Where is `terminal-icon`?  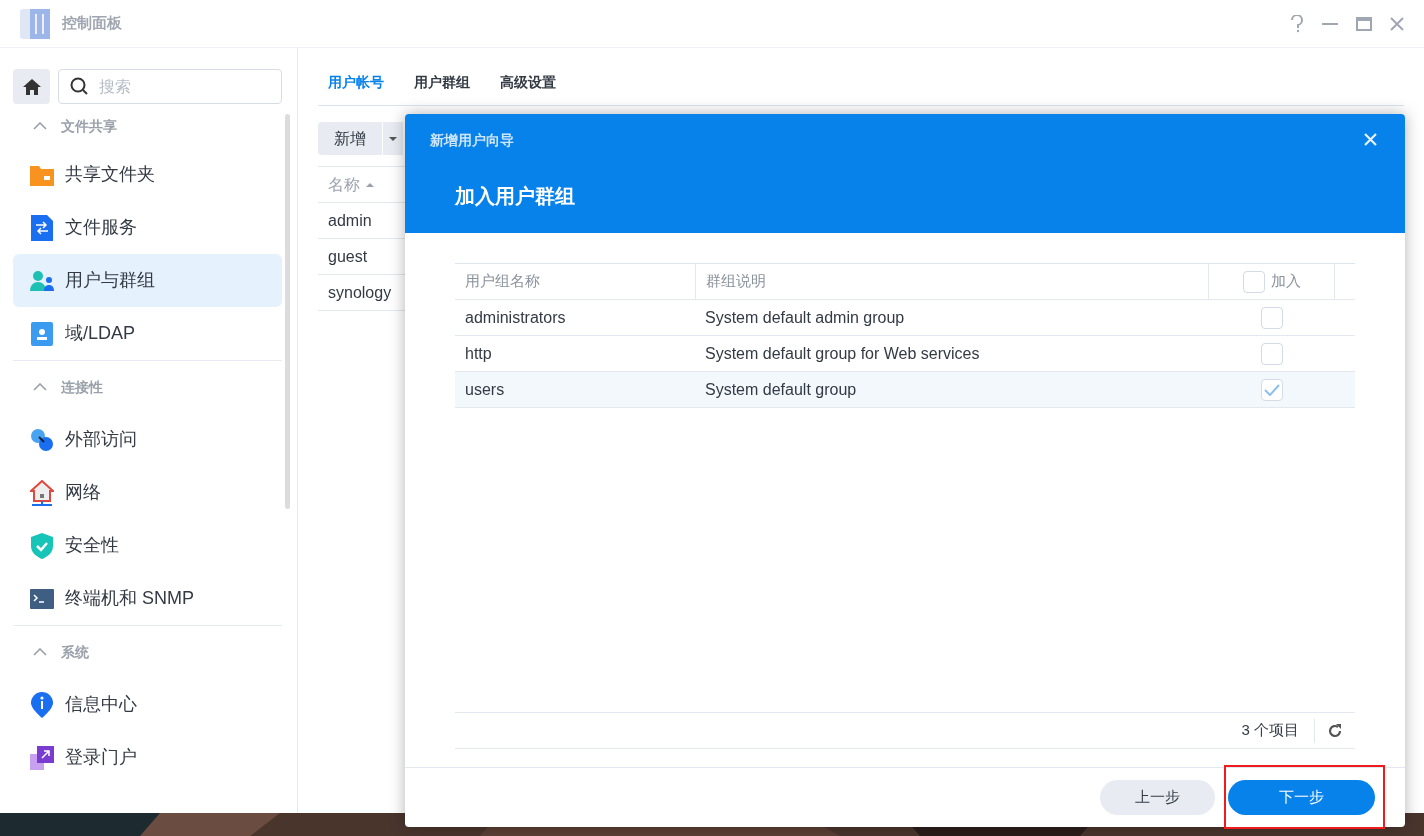
terminal-icon is located at coordinates (42, 598).